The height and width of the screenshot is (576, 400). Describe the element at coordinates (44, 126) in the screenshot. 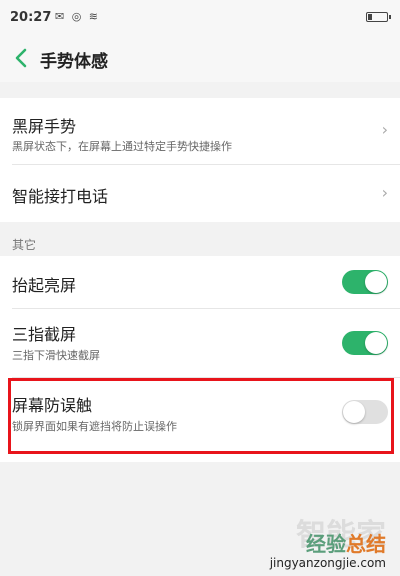

I see `black-screen-gesture-label: 黑屏手势` at that location.